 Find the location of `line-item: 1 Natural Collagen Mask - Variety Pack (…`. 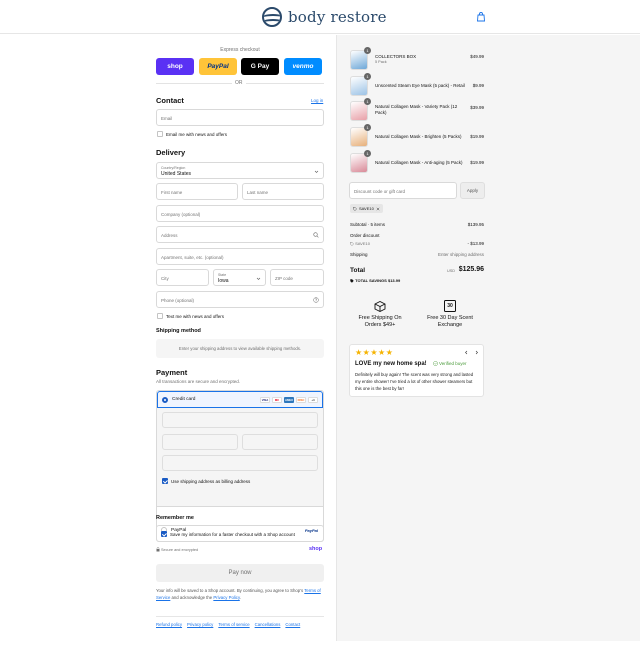

line-item: 1 Natural Collagen Mask - Variety Pack (… is located at coordinates (417, 110).